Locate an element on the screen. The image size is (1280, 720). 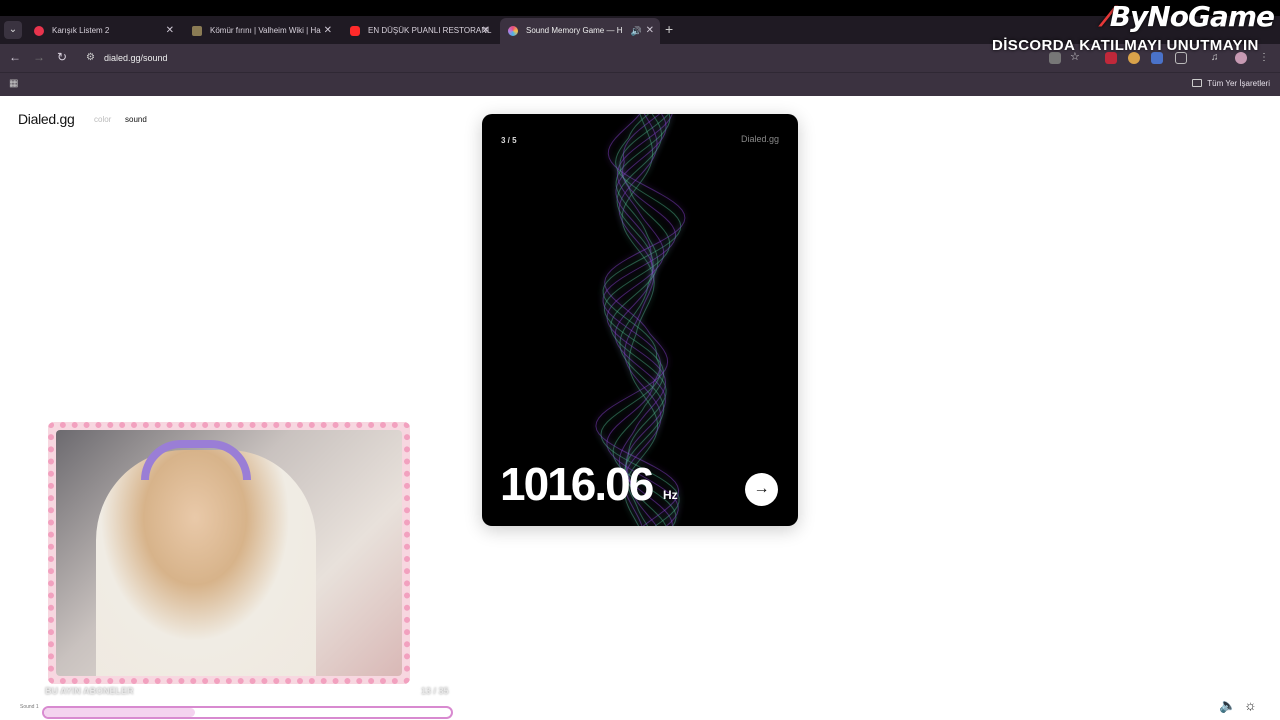
sound-card: 3 / 5 Dialed.gg 1016.06 Hz → is located at coordinates (640, 320).